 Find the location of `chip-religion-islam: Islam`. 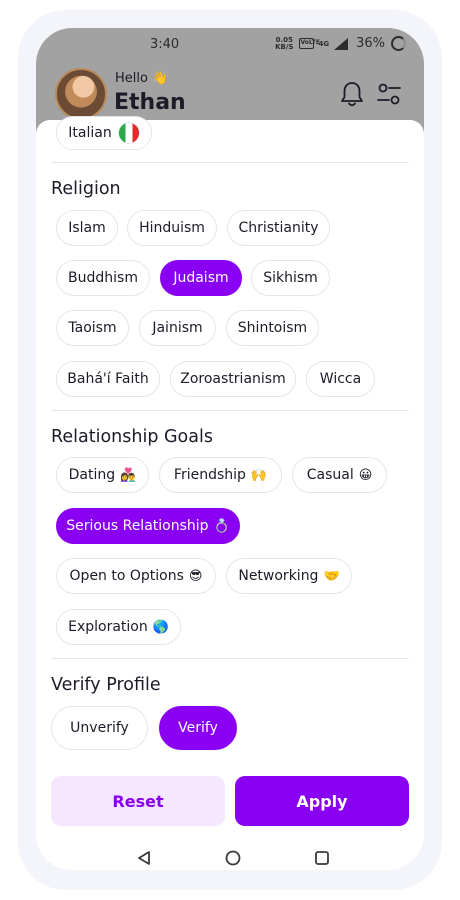

chip-religion-islam: Islam is located at coordinates (87, 228).